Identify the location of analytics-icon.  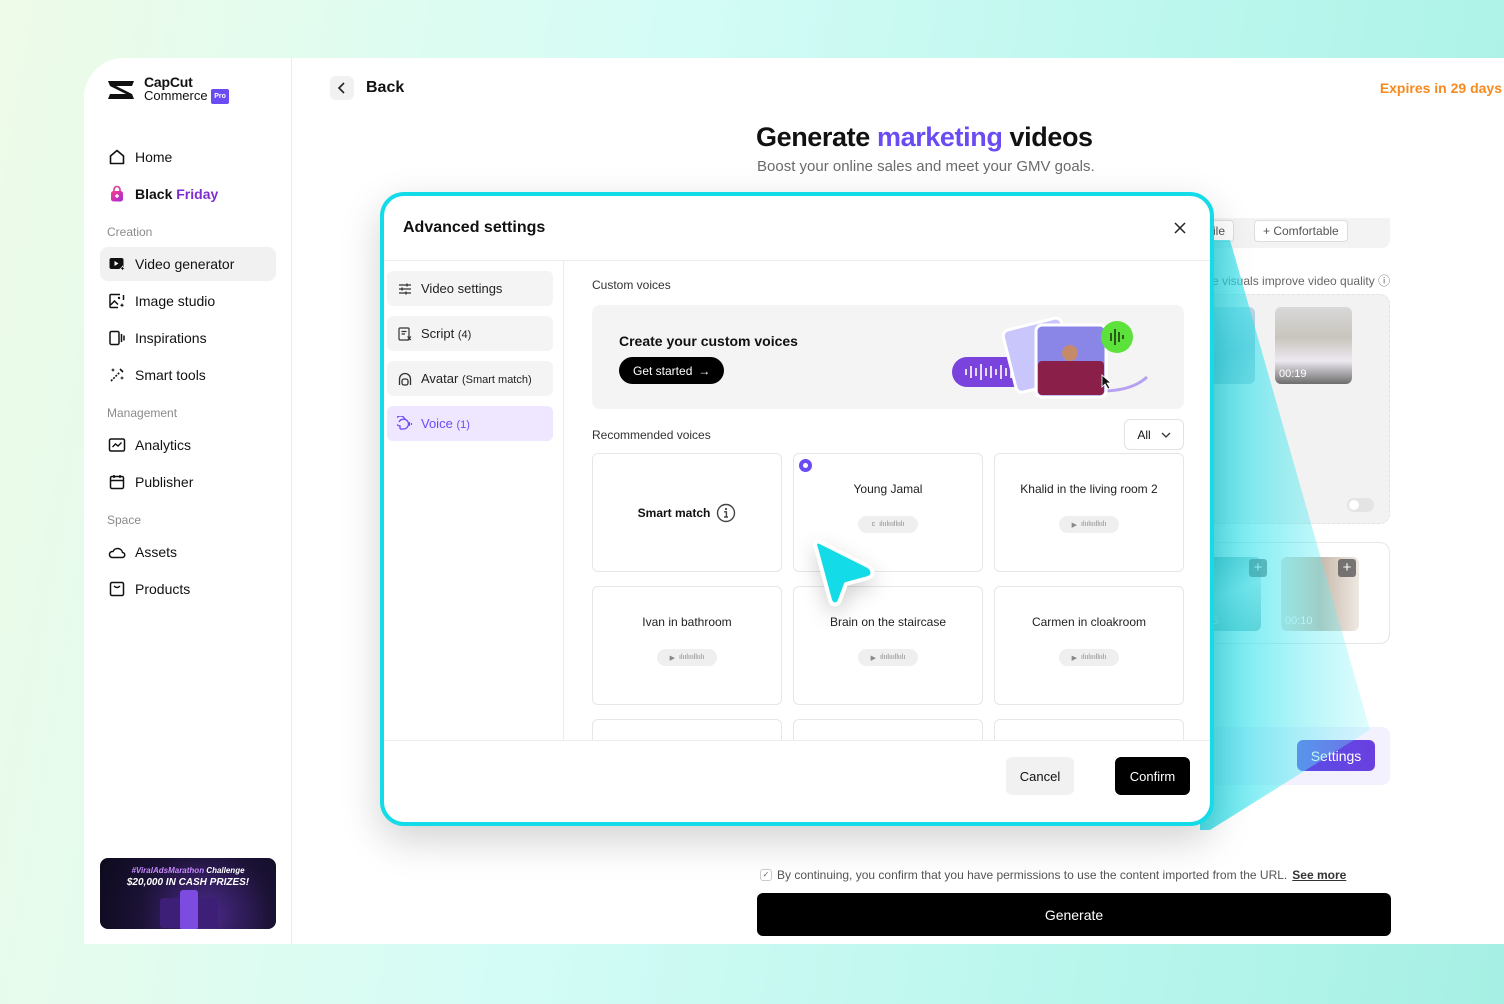
(117, 445).